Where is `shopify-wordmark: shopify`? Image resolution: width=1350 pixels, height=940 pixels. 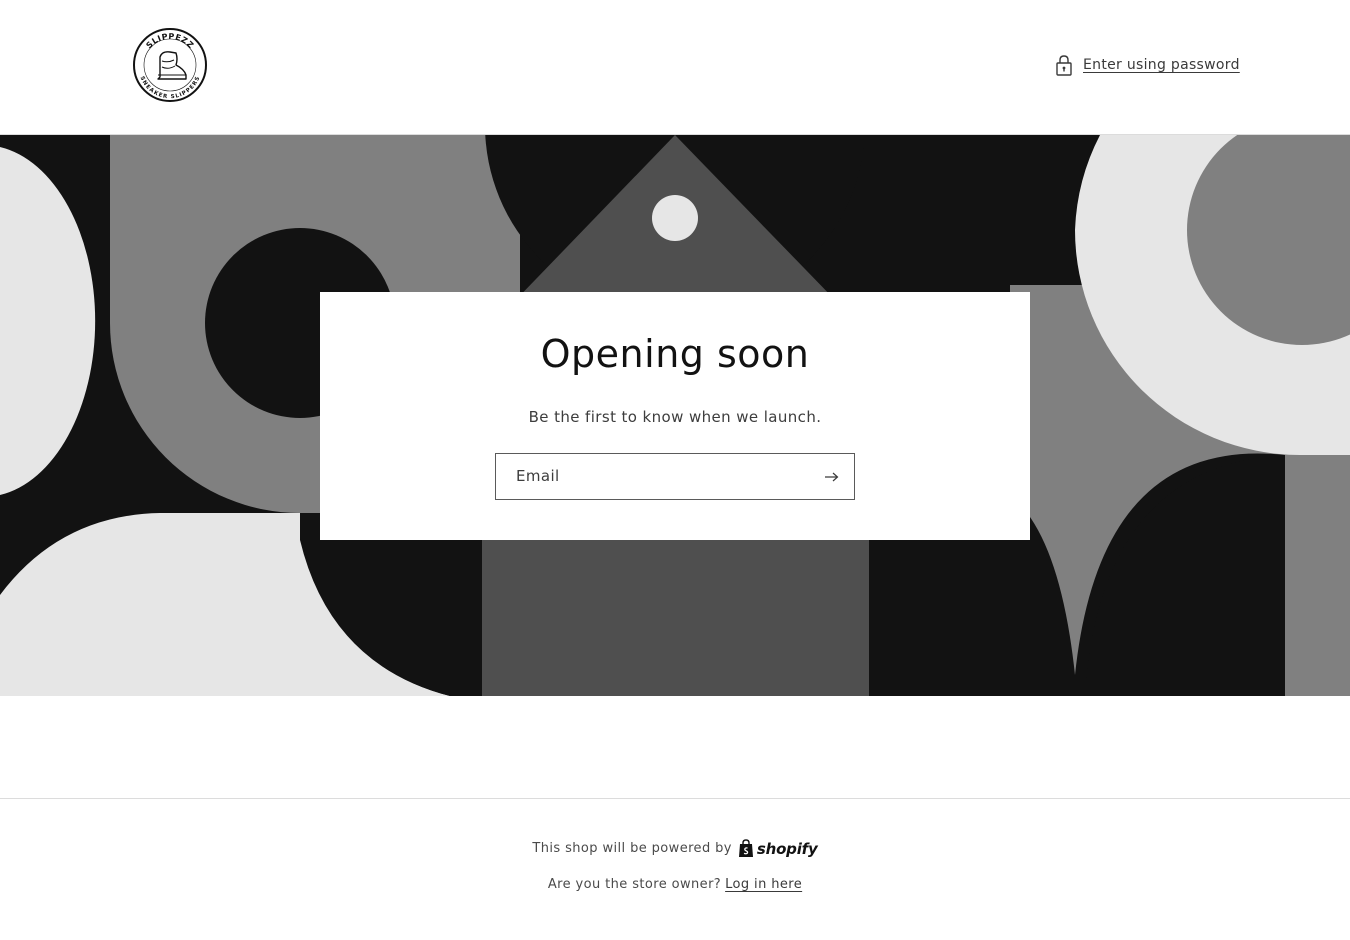
shopify-wordmark: shopify is located at coordinates (787, 848).